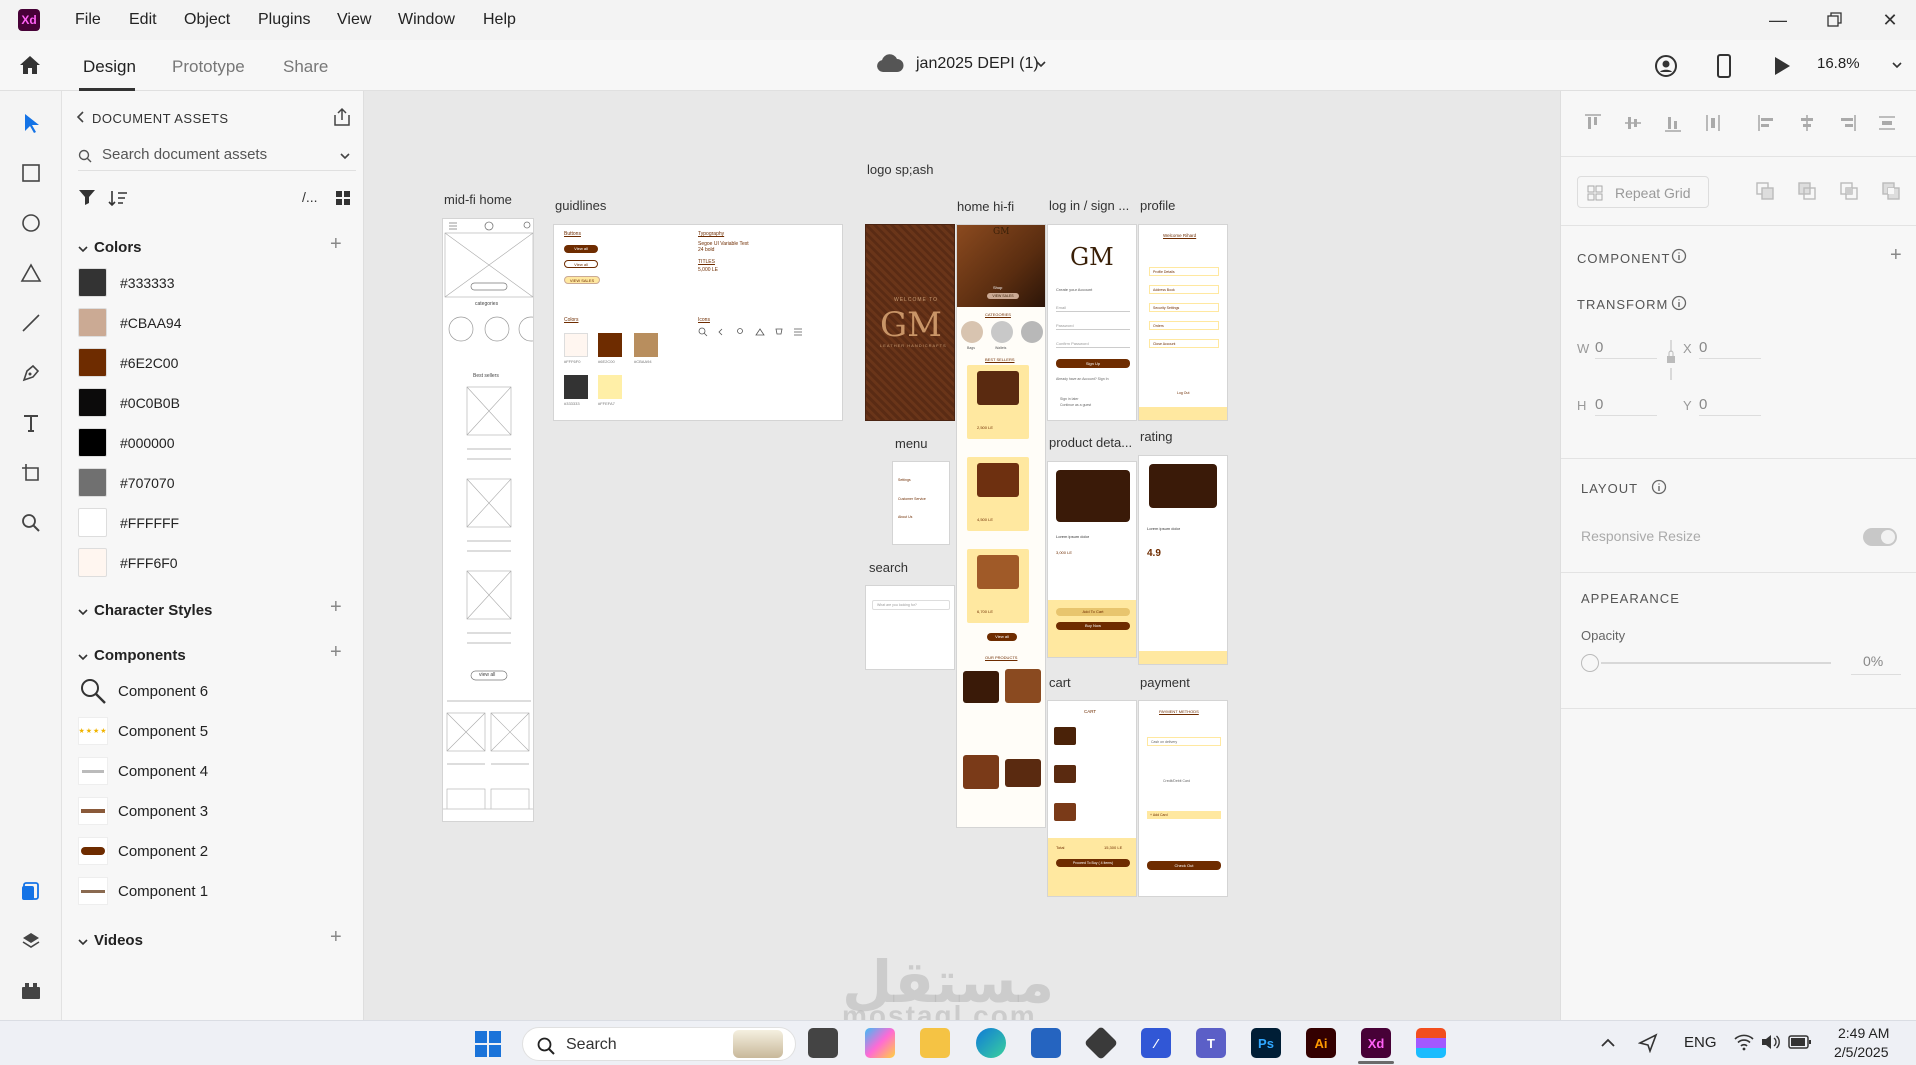 Image resolution: width=1916 pixels, height=1065 pixels. What do you see at coordinates (823, 1043) in the screenshot?
I see `task-view-icon` at bounding box center [823, 1043].